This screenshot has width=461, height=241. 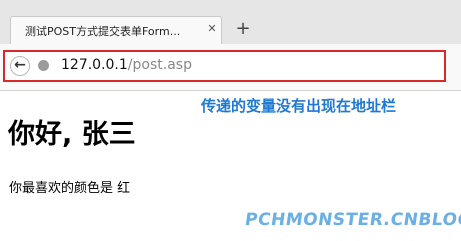 What do you see at coordinates (43, 65) in the screenshot?
I see `globe-icon` at bounding box center [43, 65].